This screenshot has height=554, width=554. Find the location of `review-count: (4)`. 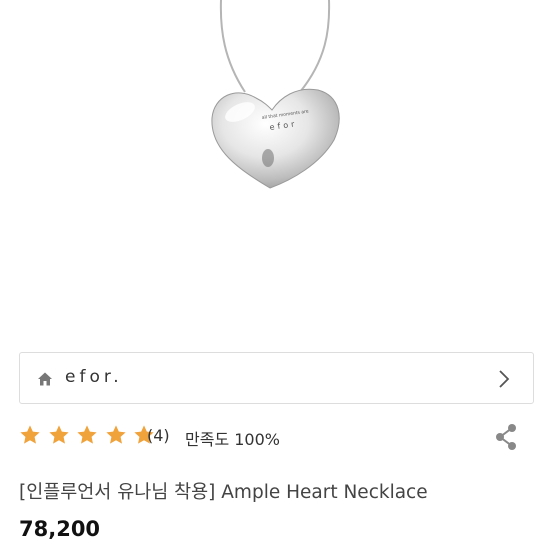

review-count: (4) is located at coordinates (158, 435).